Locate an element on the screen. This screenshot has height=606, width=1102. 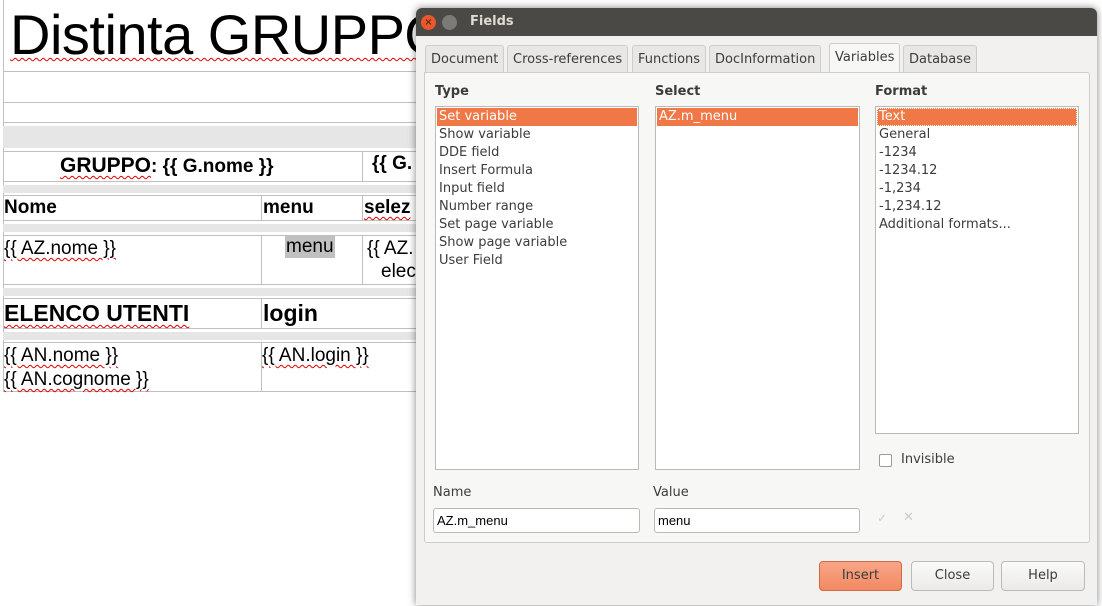
format-item-general: General is located at coordinates (977, 135).